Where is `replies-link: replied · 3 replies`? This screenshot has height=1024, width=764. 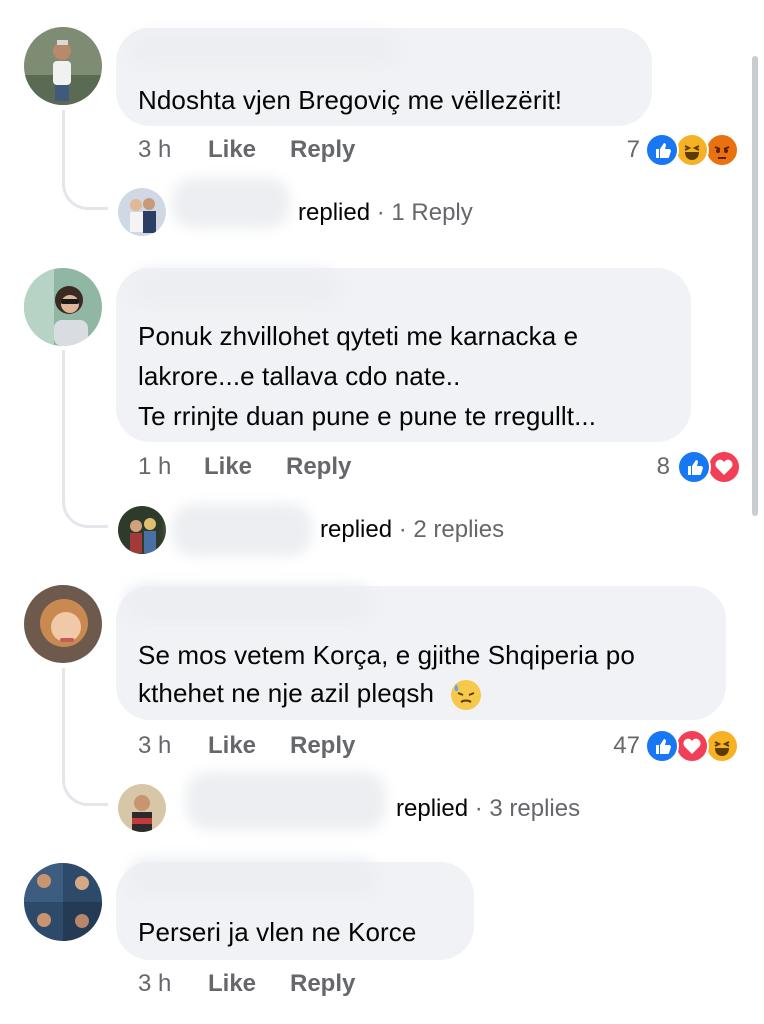
replies-link: replied · 3 replies is located at coordinates (488, 809).